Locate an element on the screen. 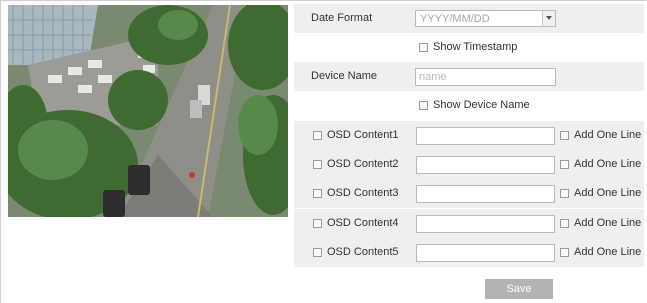 This screenshot has height=303, width=647. osd-content4-input is located at coordinates (485, 224).